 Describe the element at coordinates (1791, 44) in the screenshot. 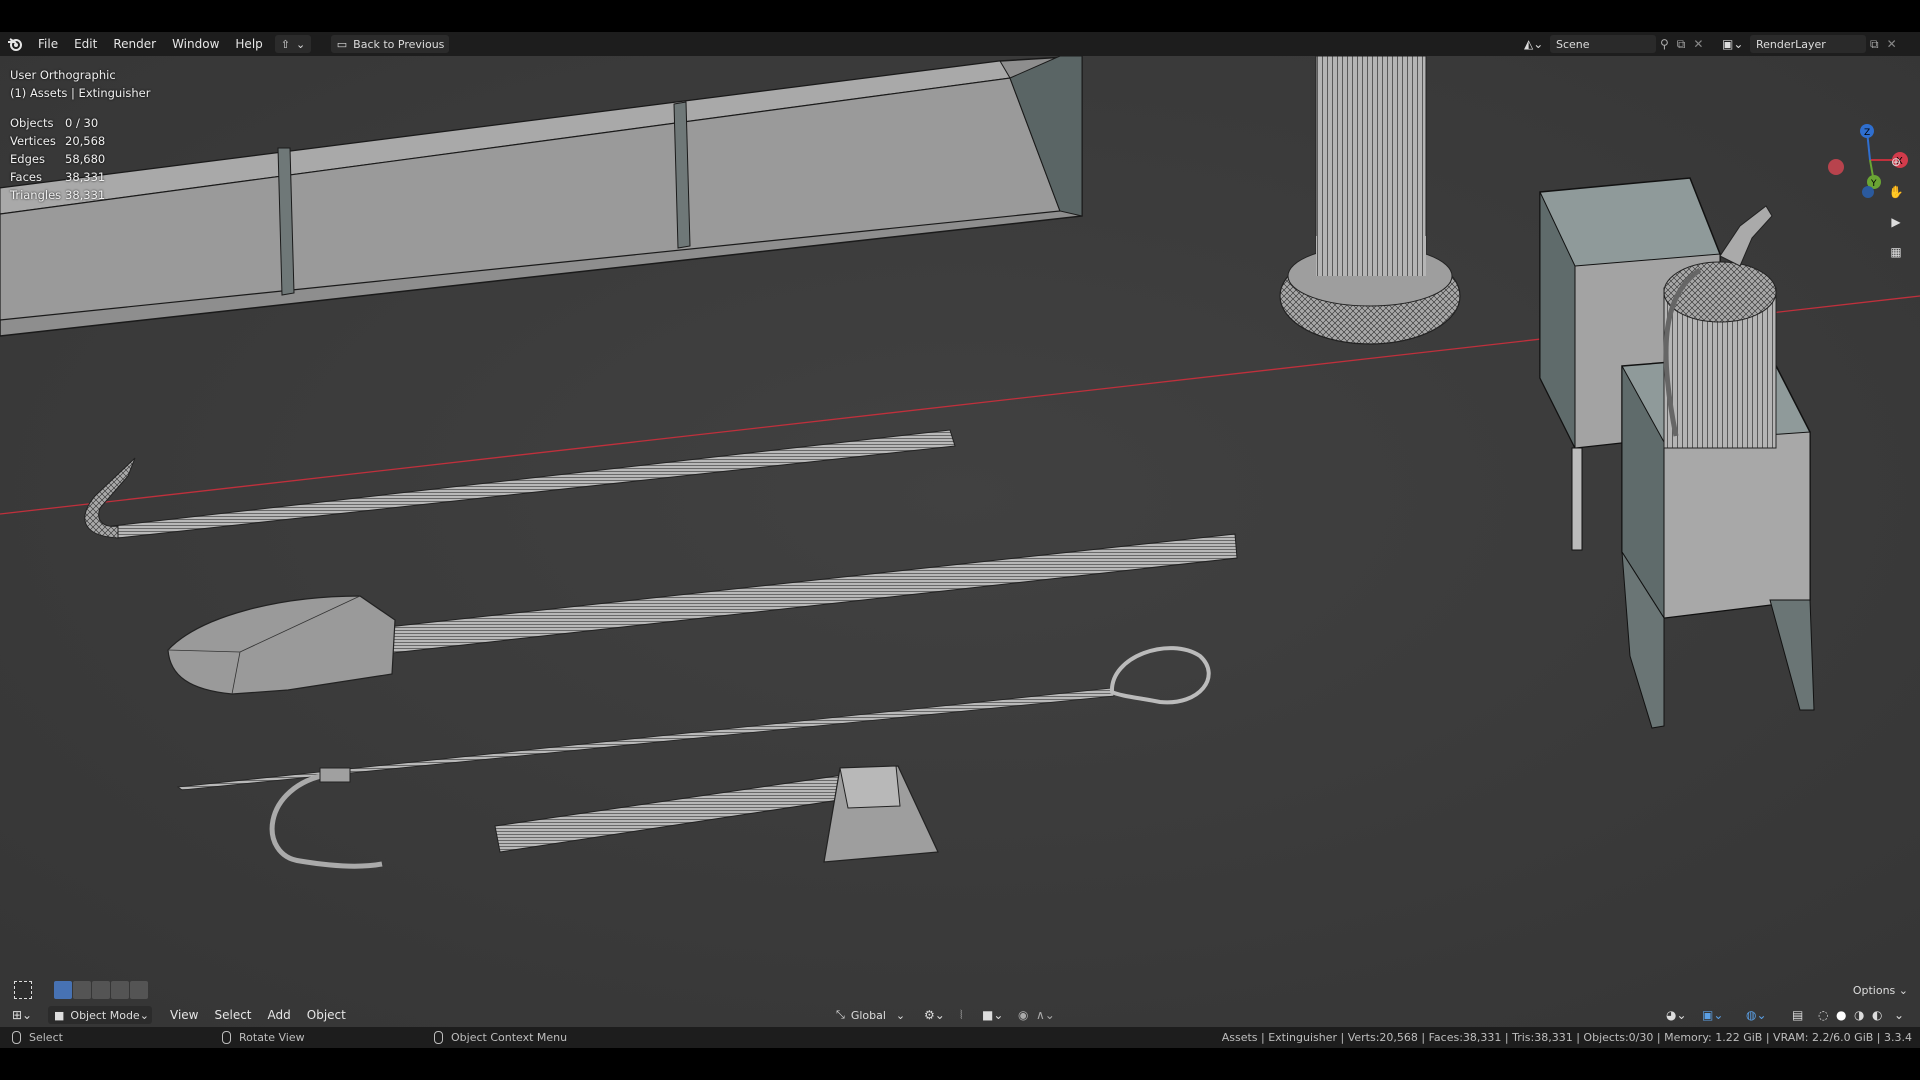

I see `render-layer-name: RenderLayer` at that location.